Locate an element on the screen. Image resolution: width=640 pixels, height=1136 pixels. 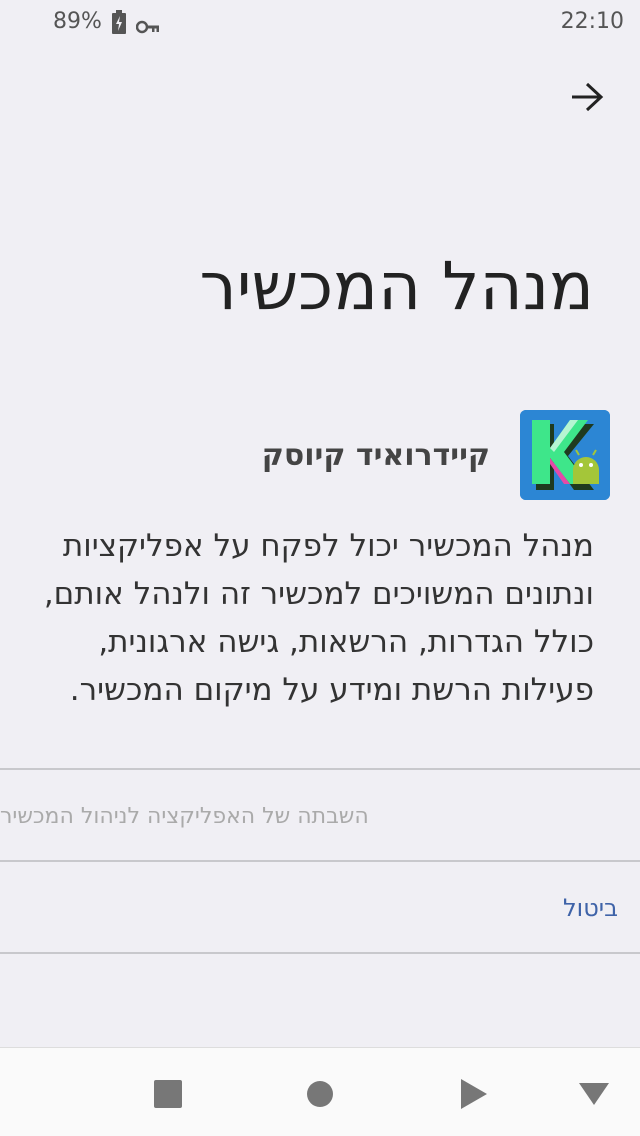
cancel-label: ביטול is located at coordinates (590, 908).